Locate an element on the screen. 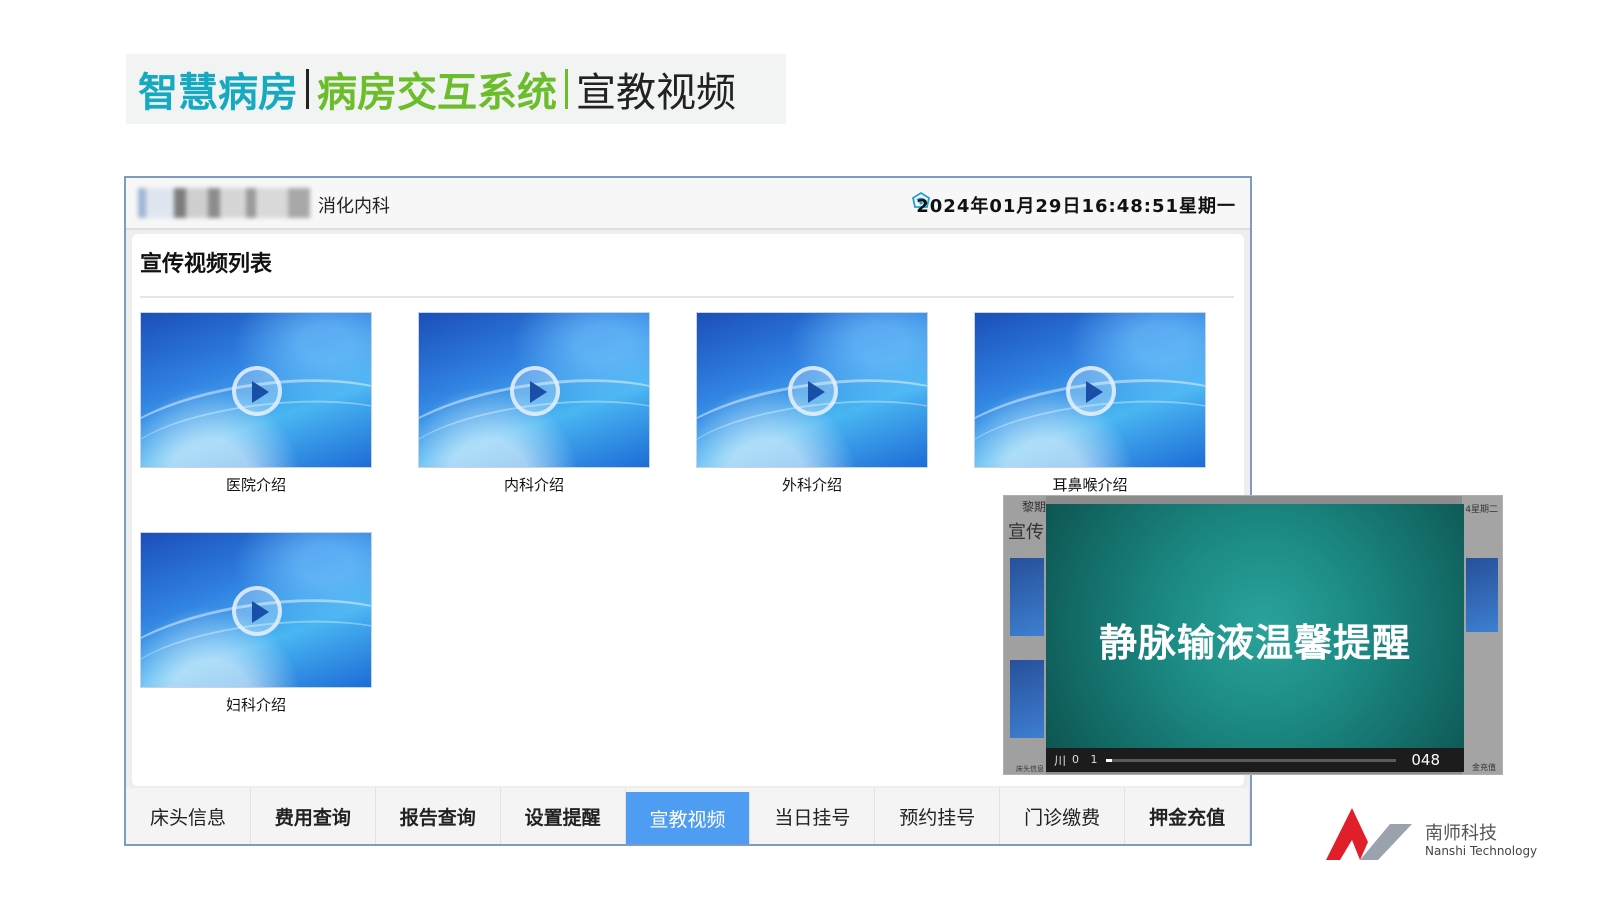 Image resolution: width=1600 pixels, height=900 pixels. video-card: 妇科介绍 is located at coordinates (256, 623).